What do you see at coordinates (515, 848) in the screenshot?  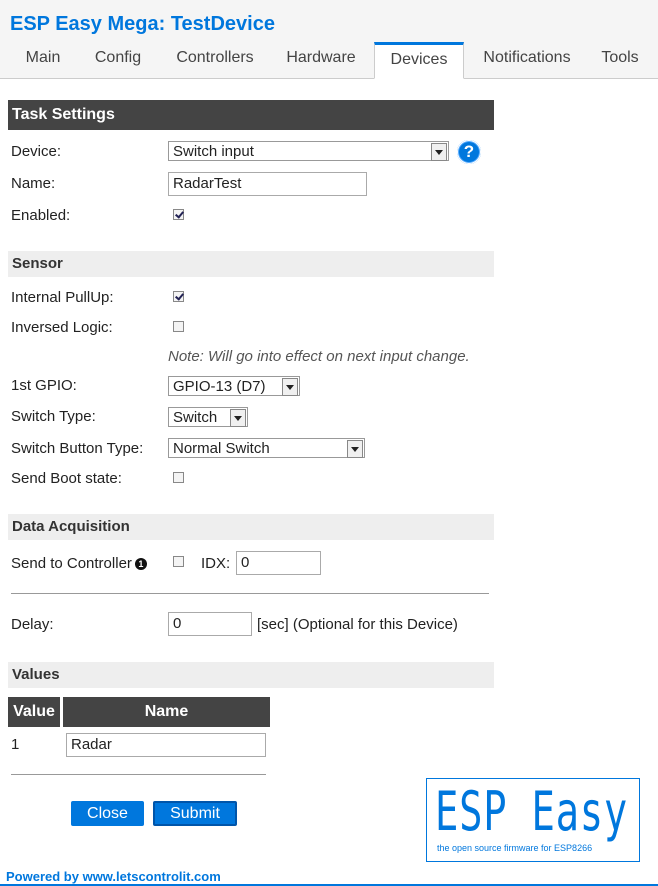 I see `logo-sub-text: the open source firmware for ESP8266` at bounding box center [515, 848].